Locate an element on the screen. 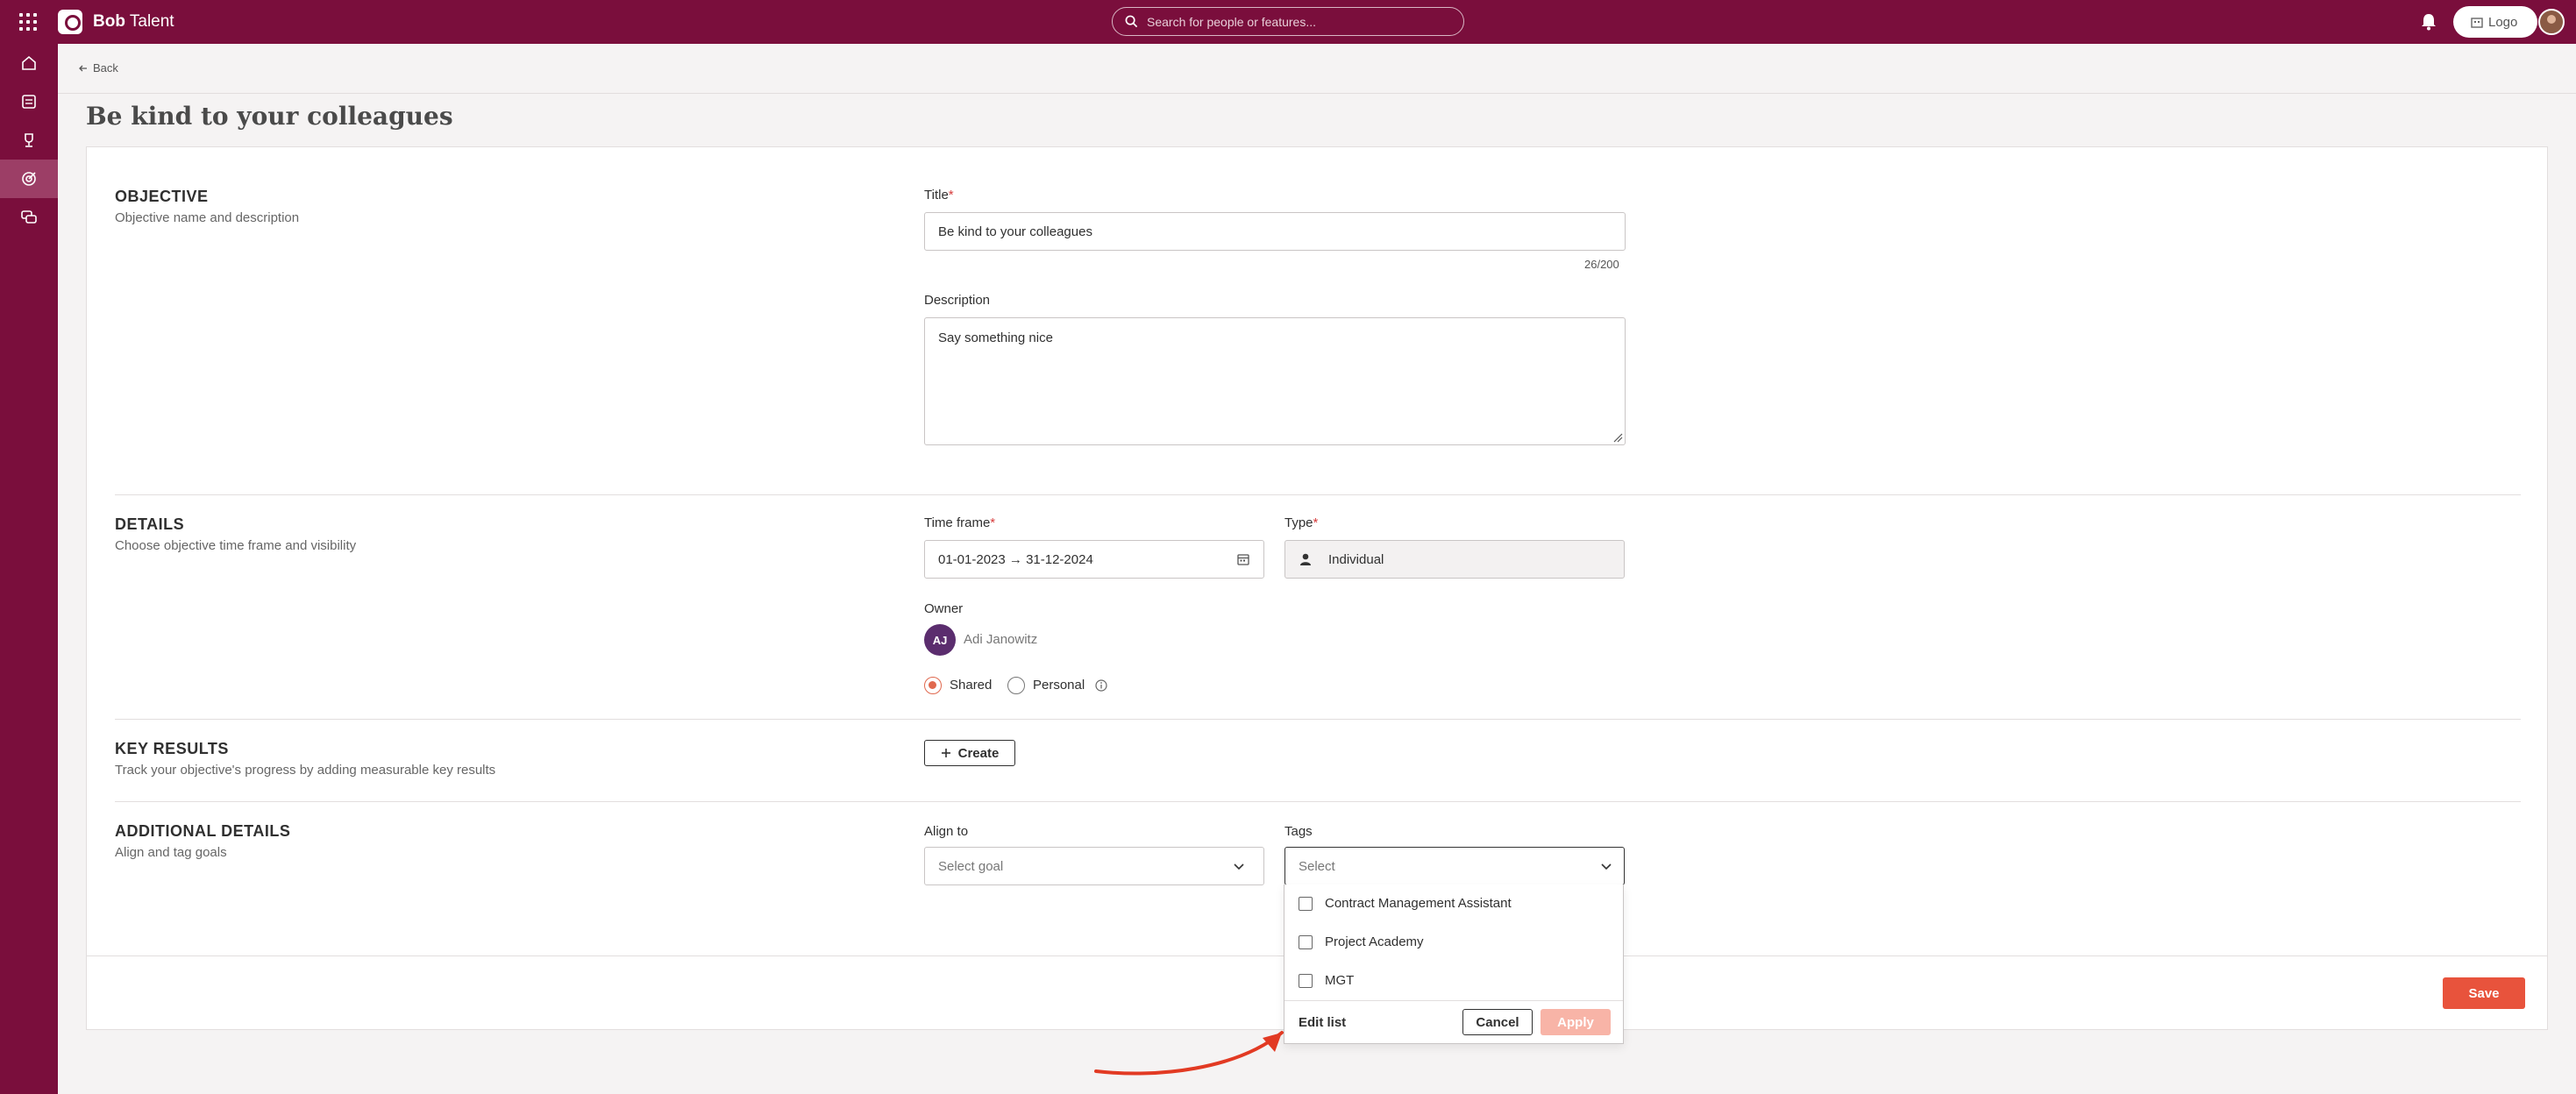 The height and width of the screenshot is (1094, 2576). title-field is located at coordinates (1275, 231).